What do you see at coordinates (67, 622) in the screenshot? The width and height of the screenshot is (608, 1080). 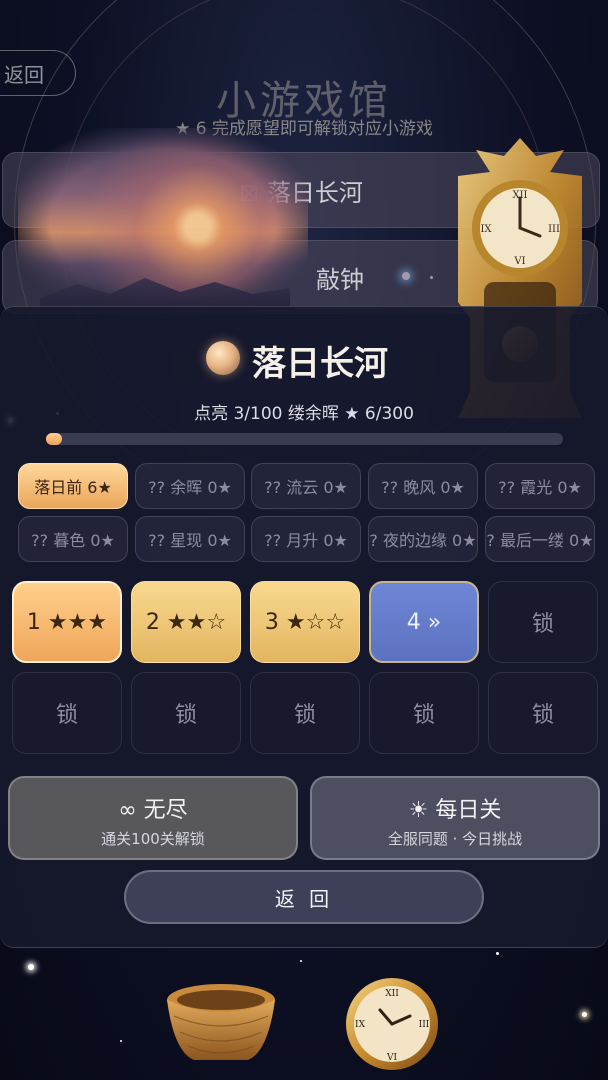 I see `level-tile: 1 ★★★` at bounding box center [67, 622].